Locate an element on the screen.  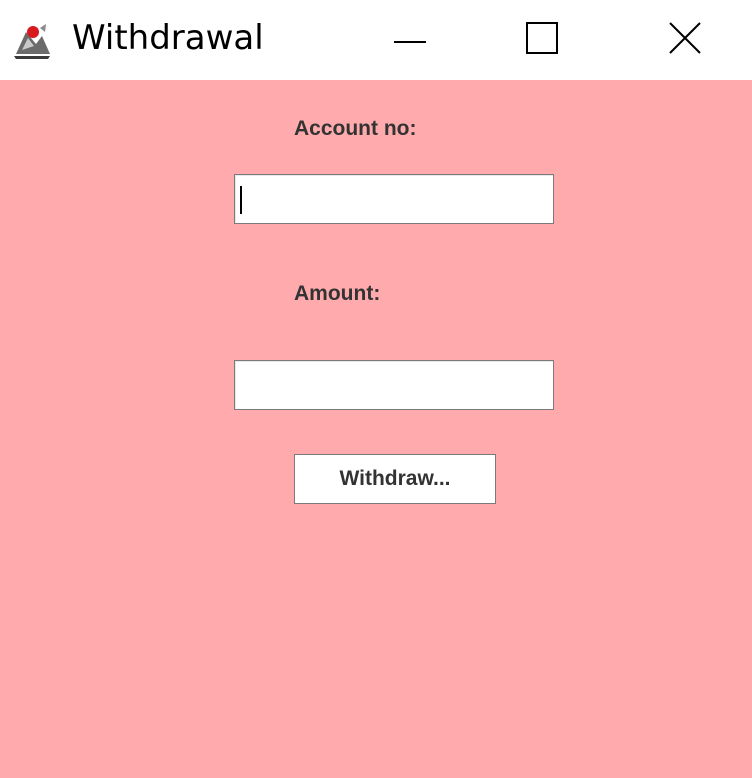
amount-input is located at coordinates (394, 385).